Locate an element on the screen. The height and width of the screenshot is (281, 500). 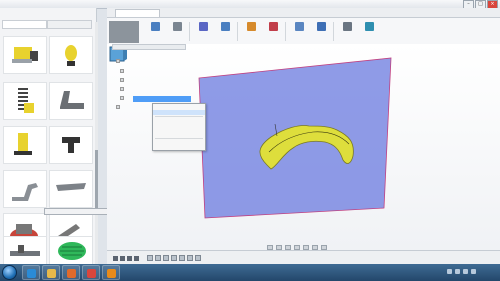
tool-insert is located at coordinates (299, 32).